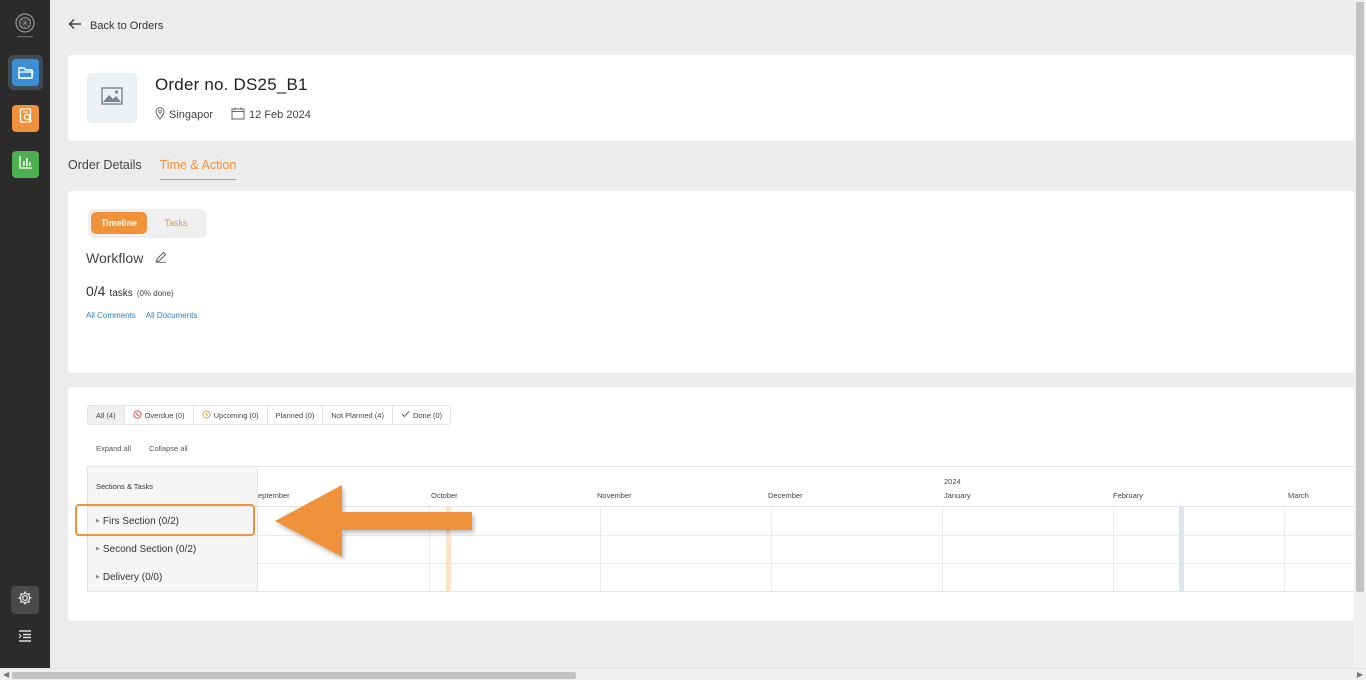 The image size is (1366, 680). I want to click on scroll-right-arrow-icon: ▶, so click(1360, 674).